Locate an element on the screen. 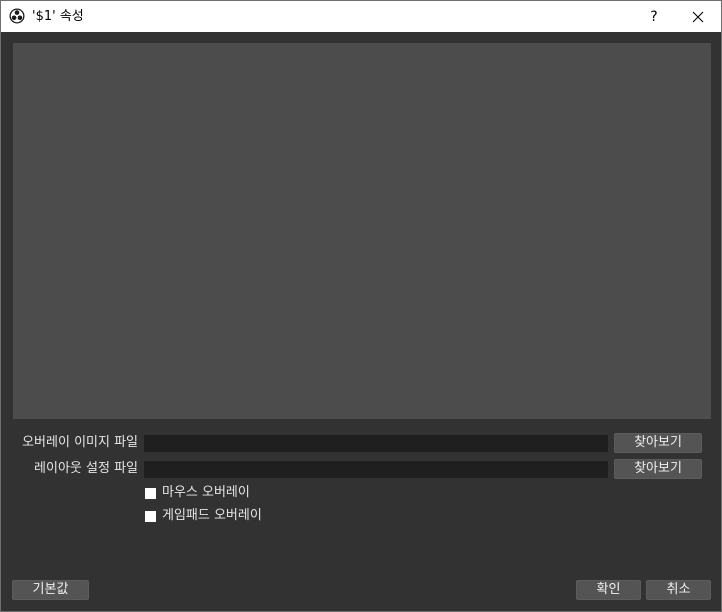 The width and height of the screenshot is (722, 612). title-bar: '$1' 속성 ? is located at coordinates (361, 16).